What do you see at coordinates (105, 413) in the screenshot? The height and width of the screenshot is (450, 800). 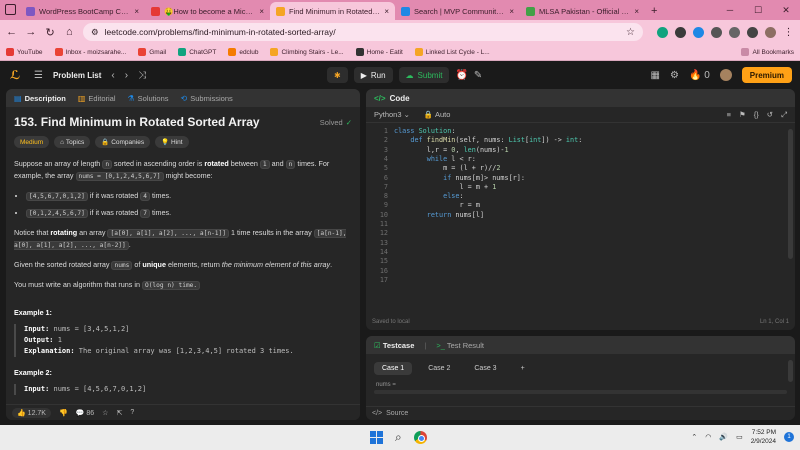 I see `star-icon: ☆` at bounding box center [105, 413].